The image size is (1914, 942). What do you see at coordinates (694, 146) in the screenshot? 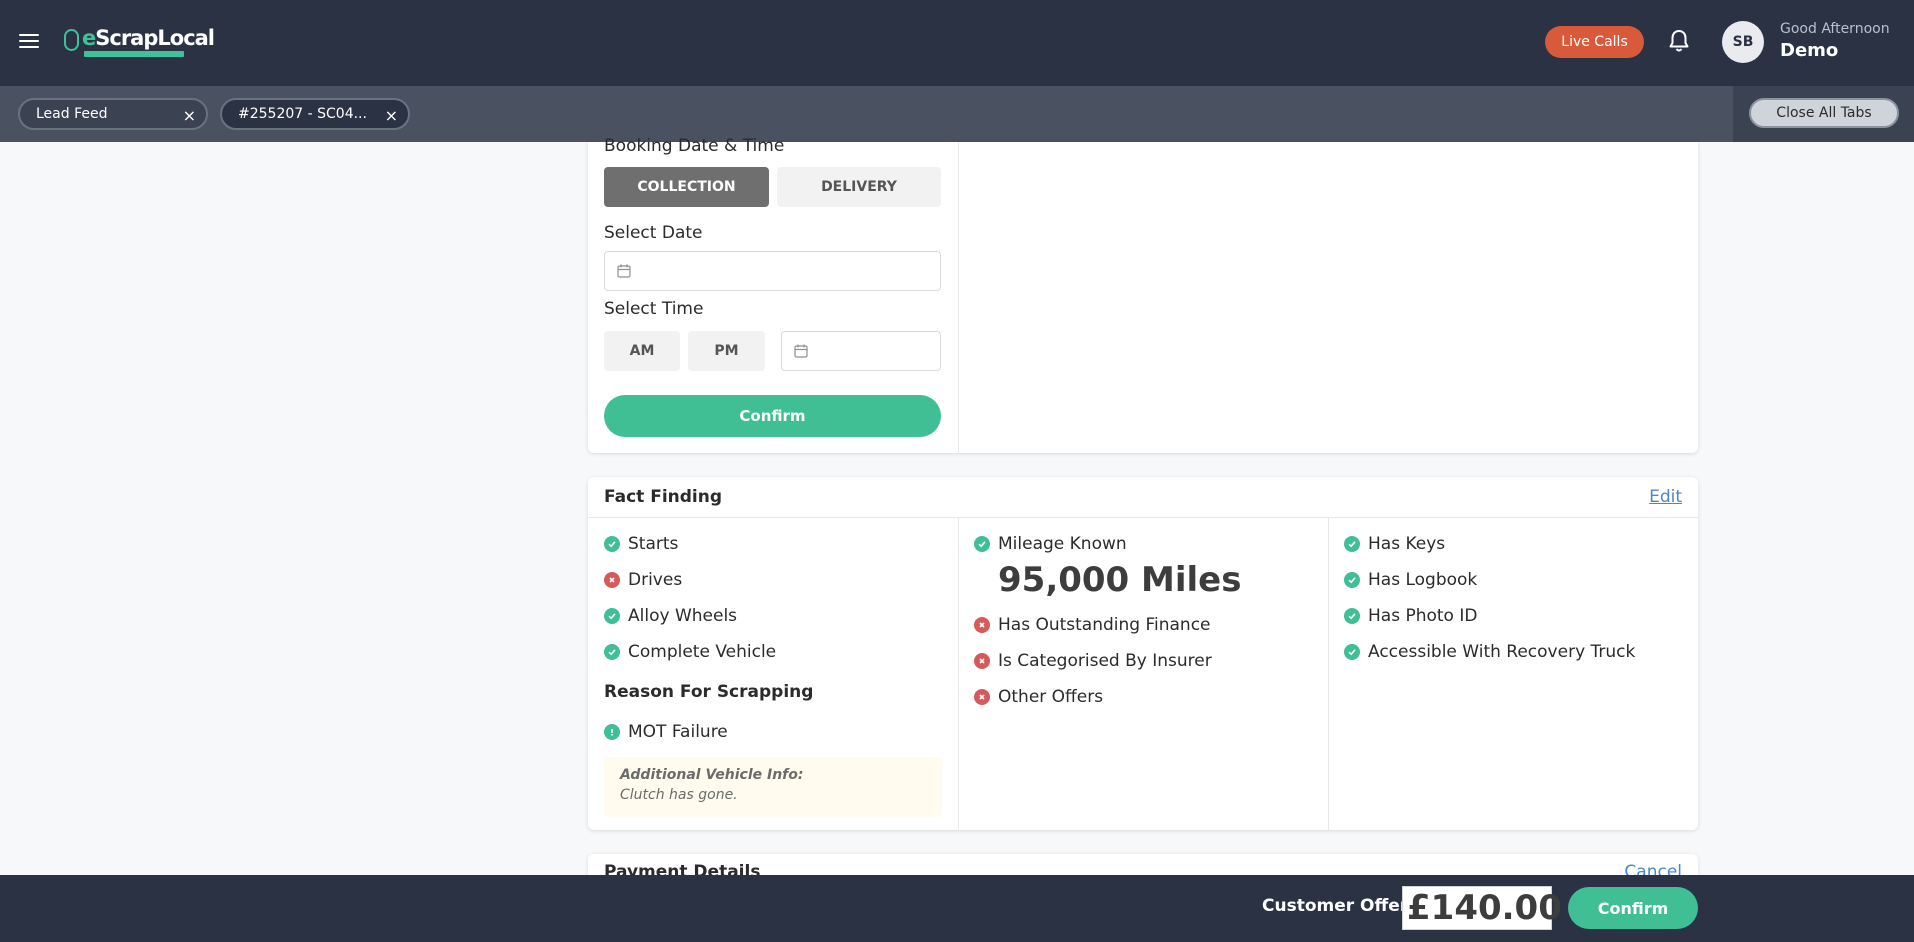
I see `booking-title: Booking Date & Time` at bounding box center [694, 146].